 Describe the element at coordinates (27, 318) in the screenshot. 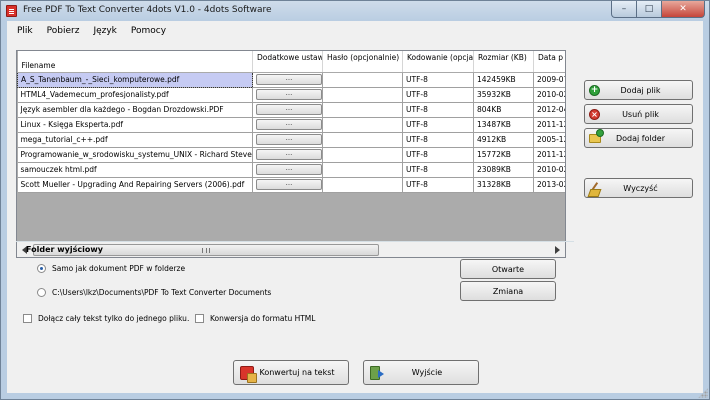

I see `join-text-checkbox` at that location.